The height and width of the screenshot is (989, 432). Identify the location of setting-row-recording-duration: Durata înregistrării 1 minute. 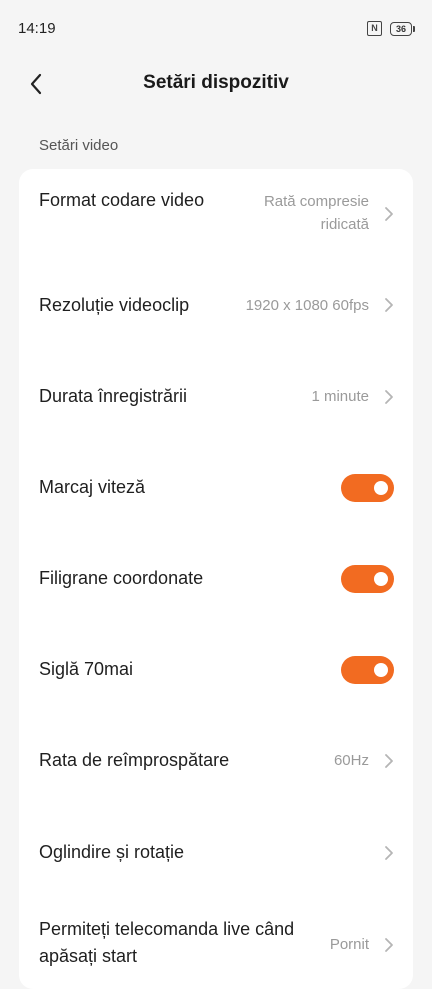
(216, 396).